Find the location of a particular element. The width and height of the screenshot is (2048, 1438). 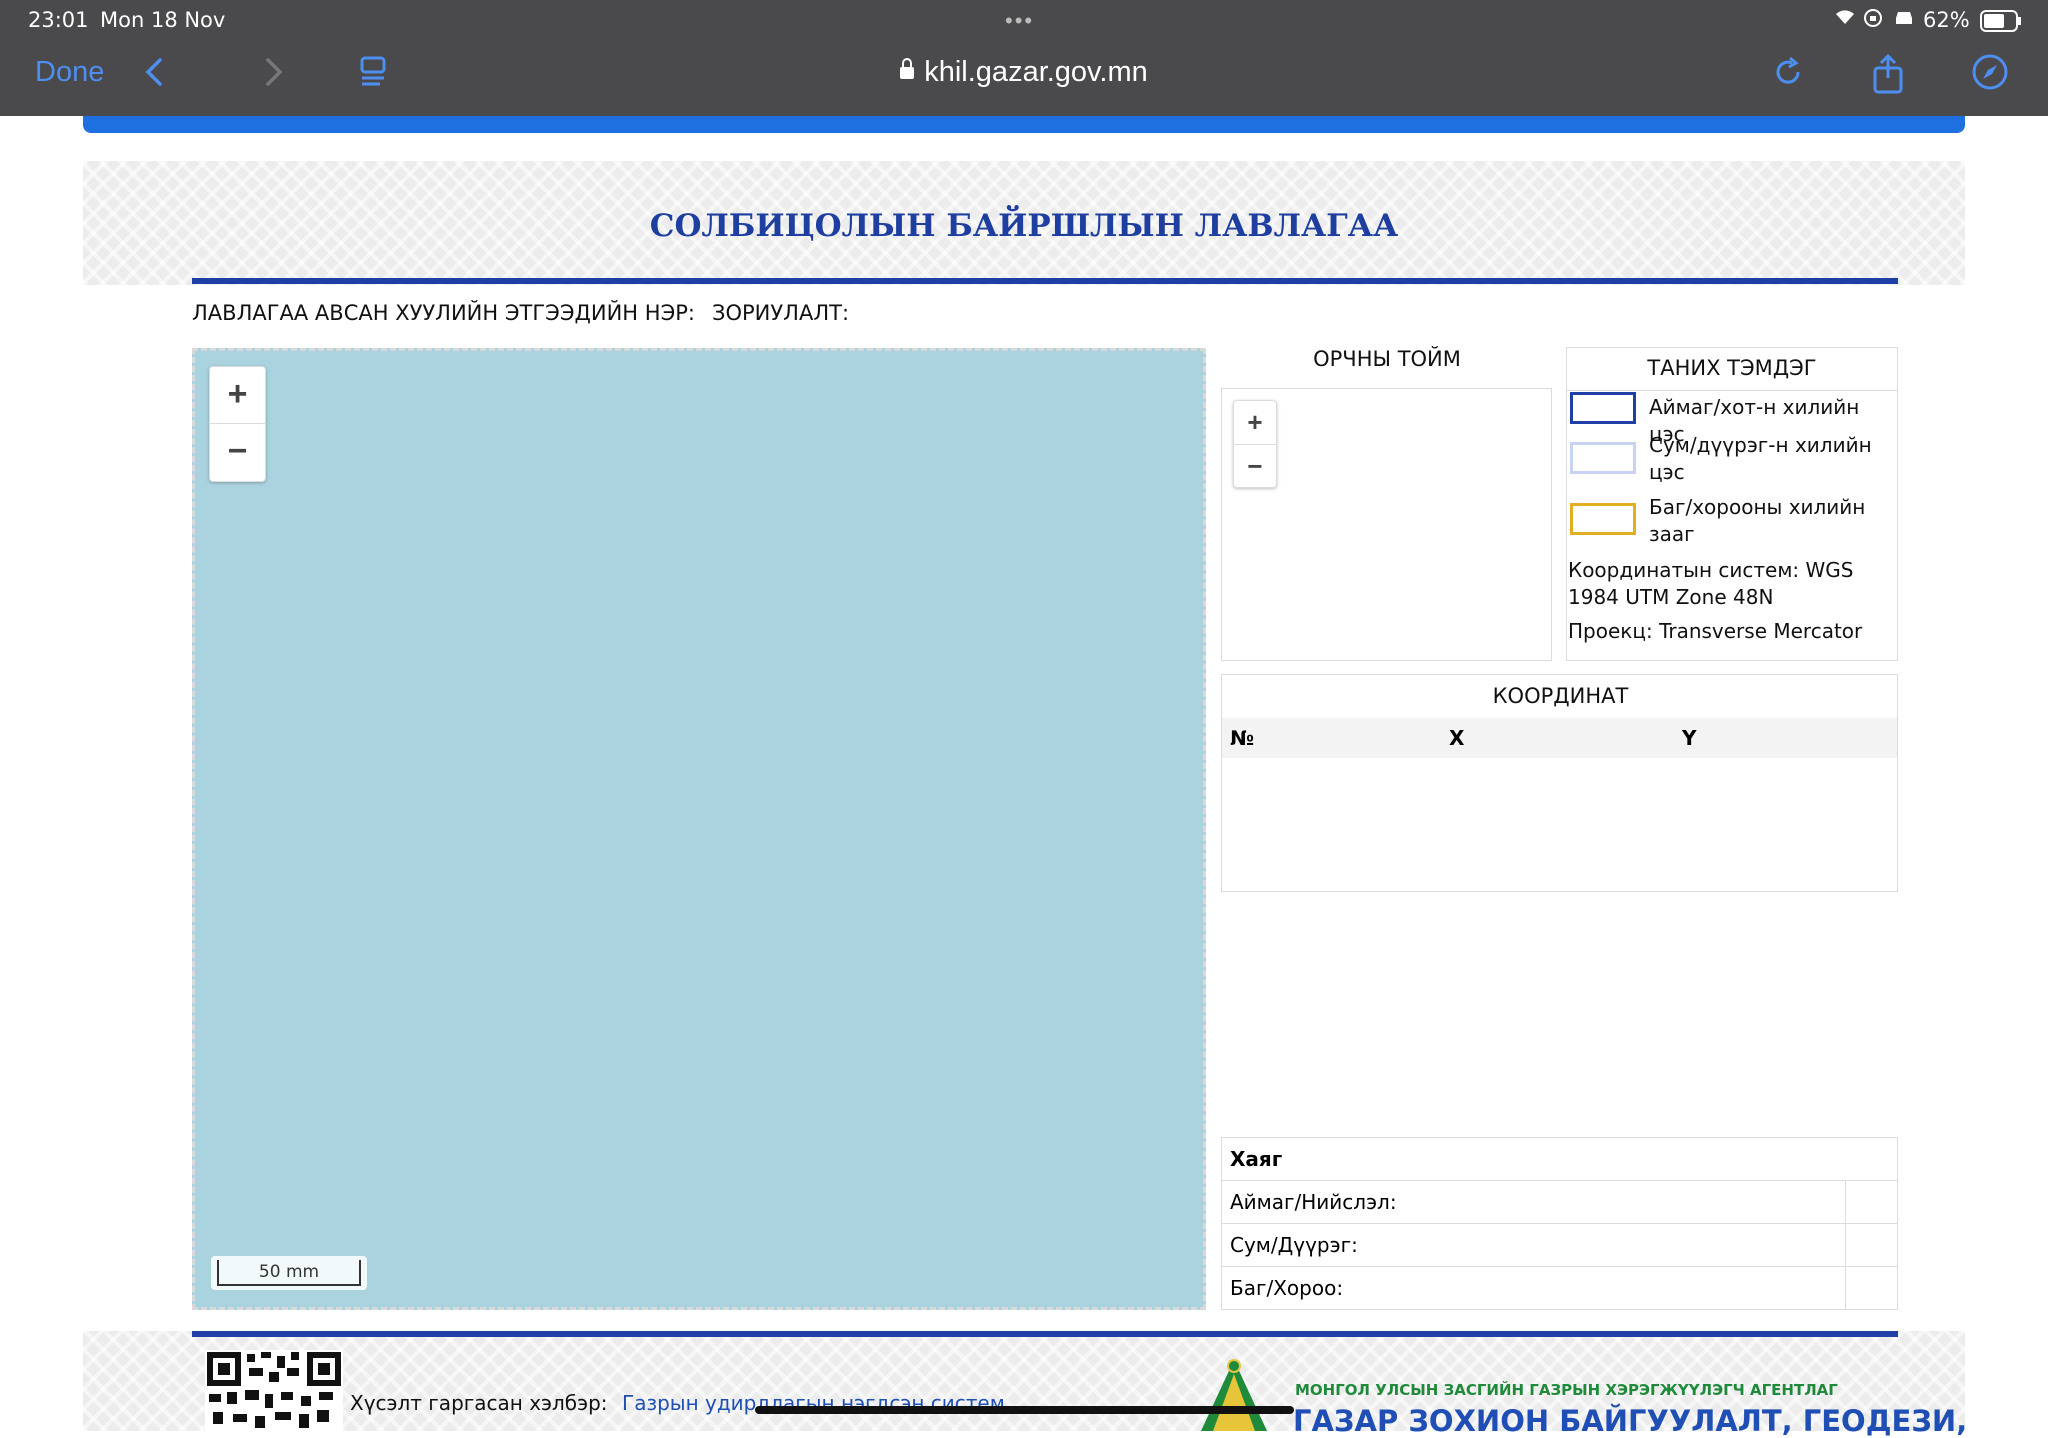

share-icon is located at coordinates (1888, 73).